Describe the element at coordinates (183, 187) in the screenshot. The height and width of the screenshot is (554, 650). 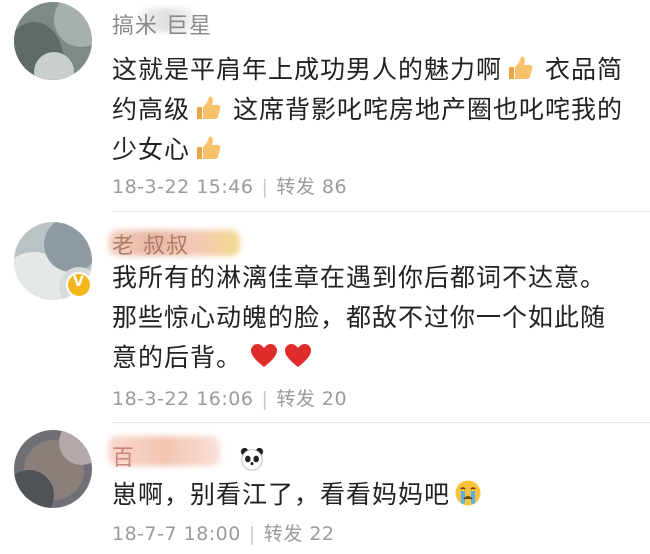
I see `timestamp: 18-3-22 15:46` at that location.